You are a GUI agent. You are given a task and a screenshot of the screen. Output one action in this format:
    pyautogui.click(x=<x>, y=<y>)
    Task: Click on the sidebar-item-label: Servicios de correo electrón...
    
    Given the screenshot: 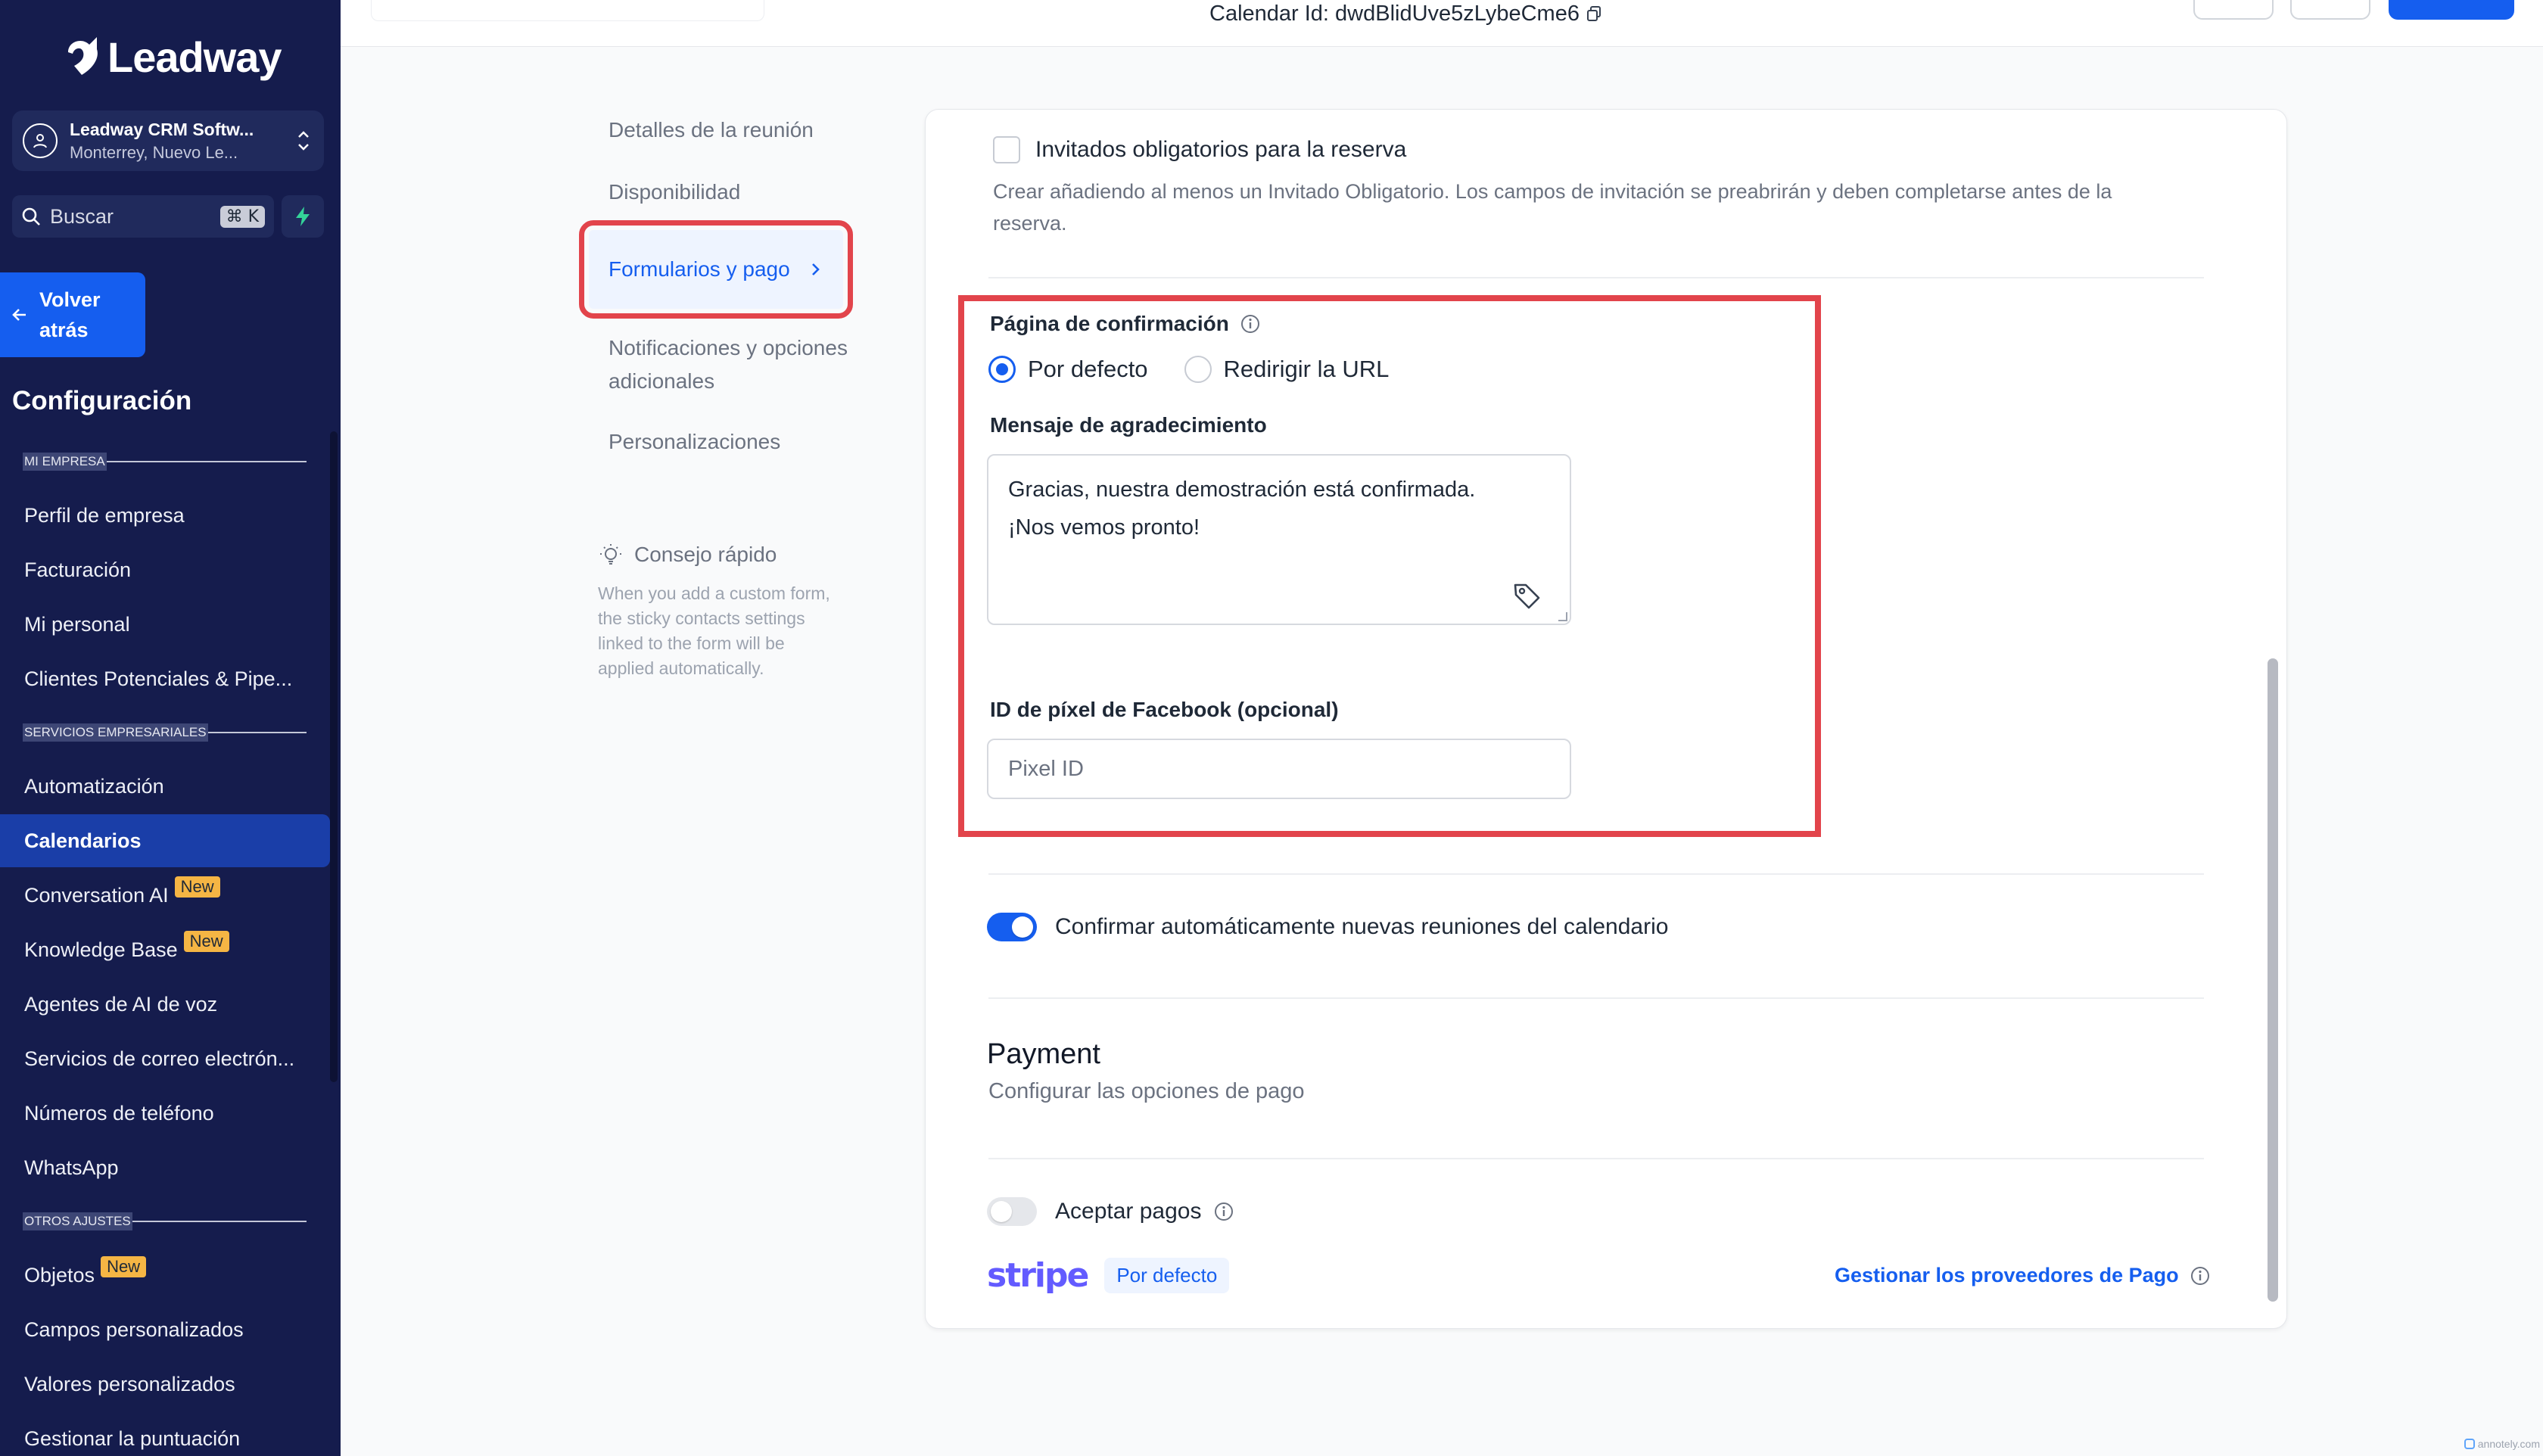 What is the action you would take?
    pyautogui.click(x=159, y=1058)
    